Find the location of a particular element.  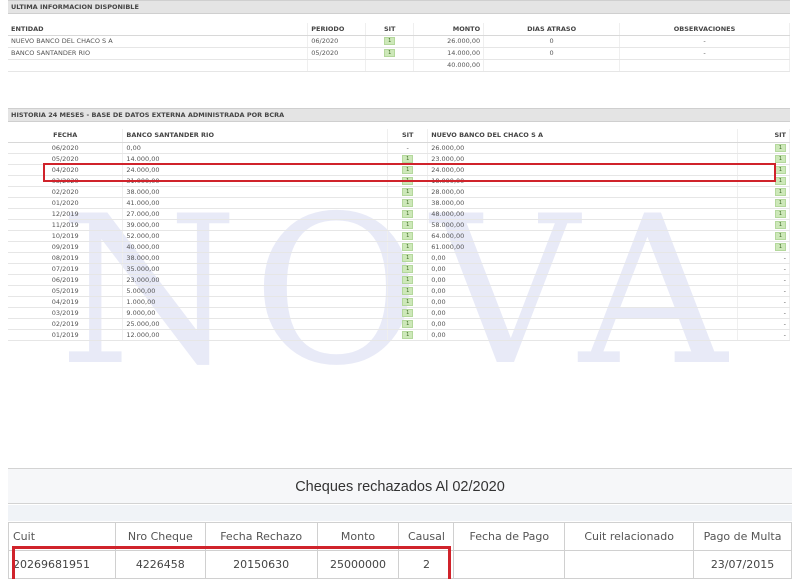

monto-santander-cell: 25.000,00 is located at coordinates (255, 324).